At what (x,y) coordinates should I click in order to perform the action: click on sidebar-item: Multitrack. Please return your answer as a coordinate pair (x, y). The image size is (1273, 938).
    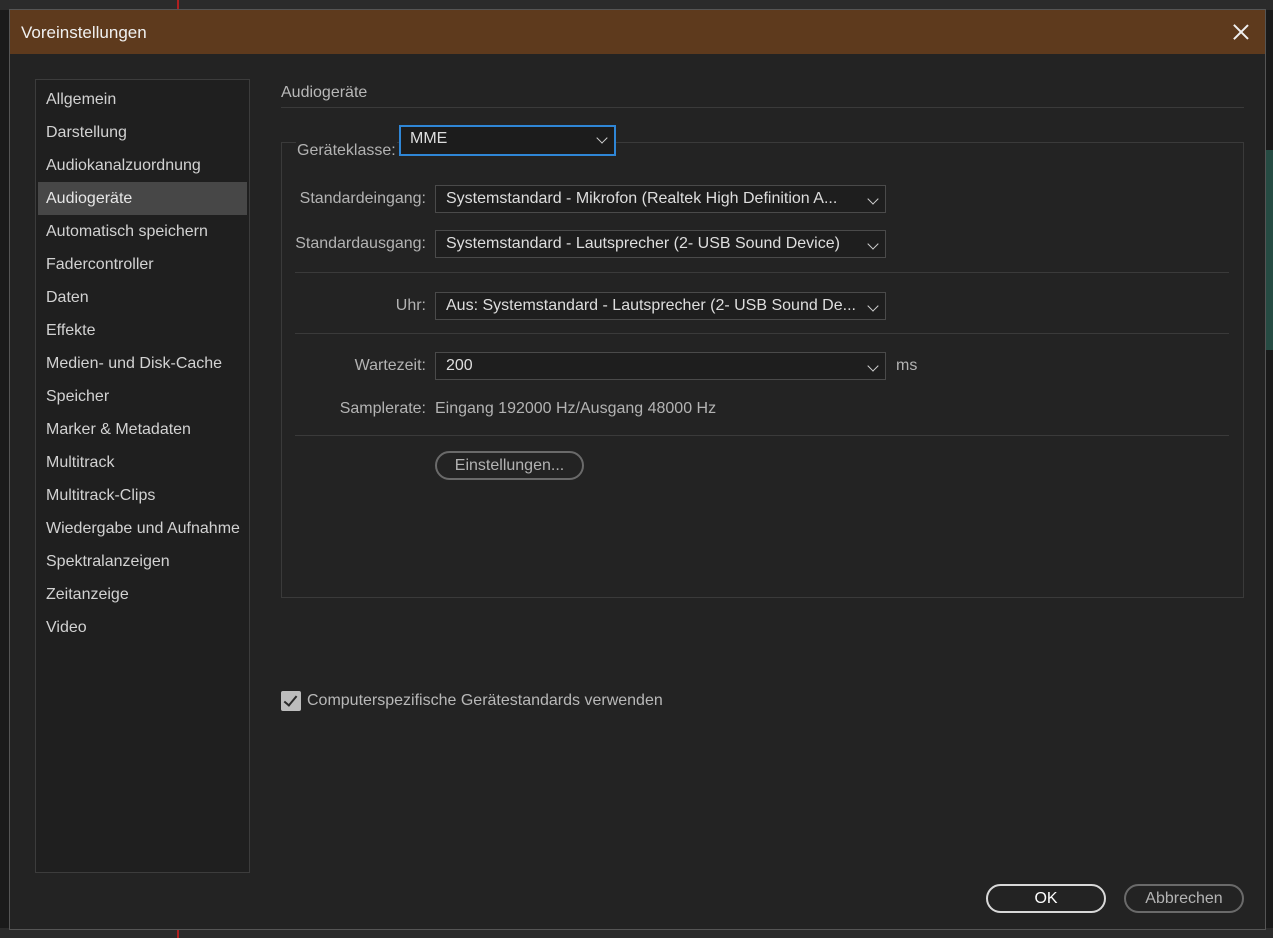
    Looking at the image, I should click on (142, 462).